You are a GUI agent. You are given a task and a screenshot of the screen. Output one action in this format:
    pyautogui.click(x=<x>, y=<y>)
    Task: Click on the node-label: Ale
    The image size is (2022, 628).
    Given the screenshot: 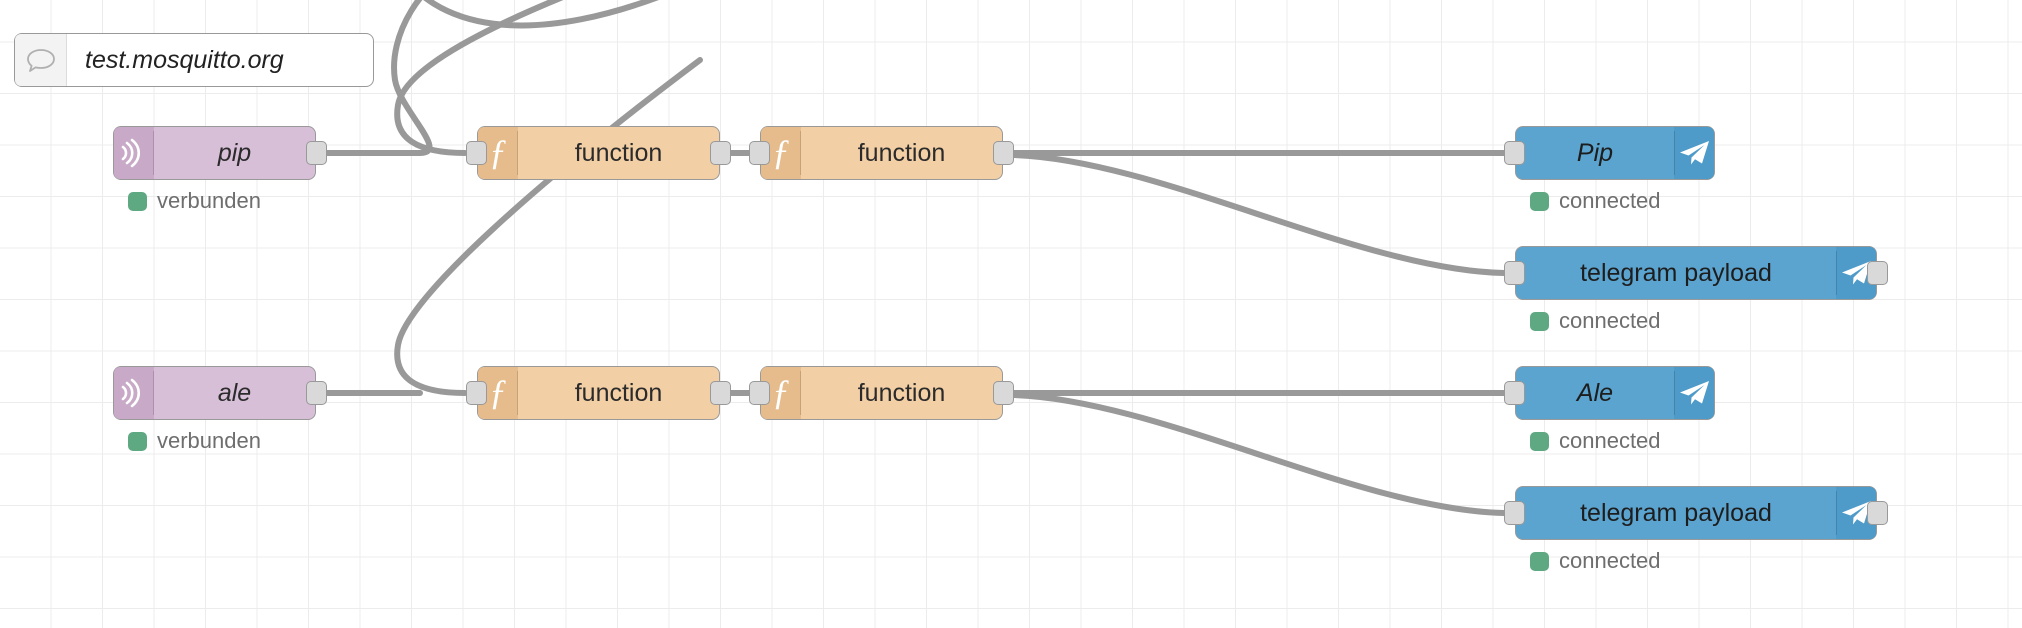 What is the action you would take?
    pyautogui.click(x=1595, y=392)
    